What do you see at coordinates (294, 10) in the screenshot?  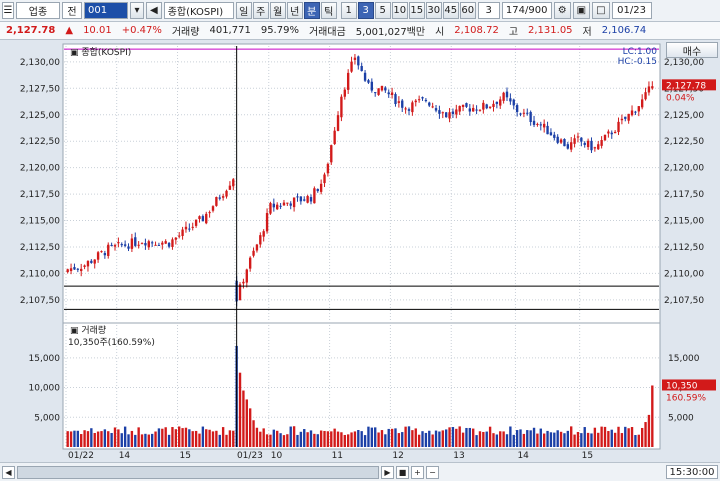 I see `period-tab-3: 년` at bounding box center [294, 10].